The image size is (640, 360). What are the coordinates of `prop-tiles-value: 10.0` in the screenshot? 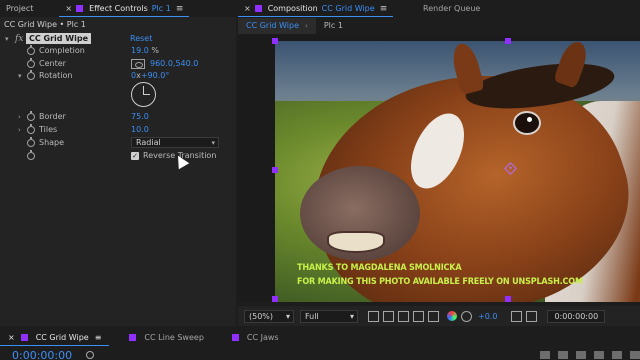 It's located at (140, 130).